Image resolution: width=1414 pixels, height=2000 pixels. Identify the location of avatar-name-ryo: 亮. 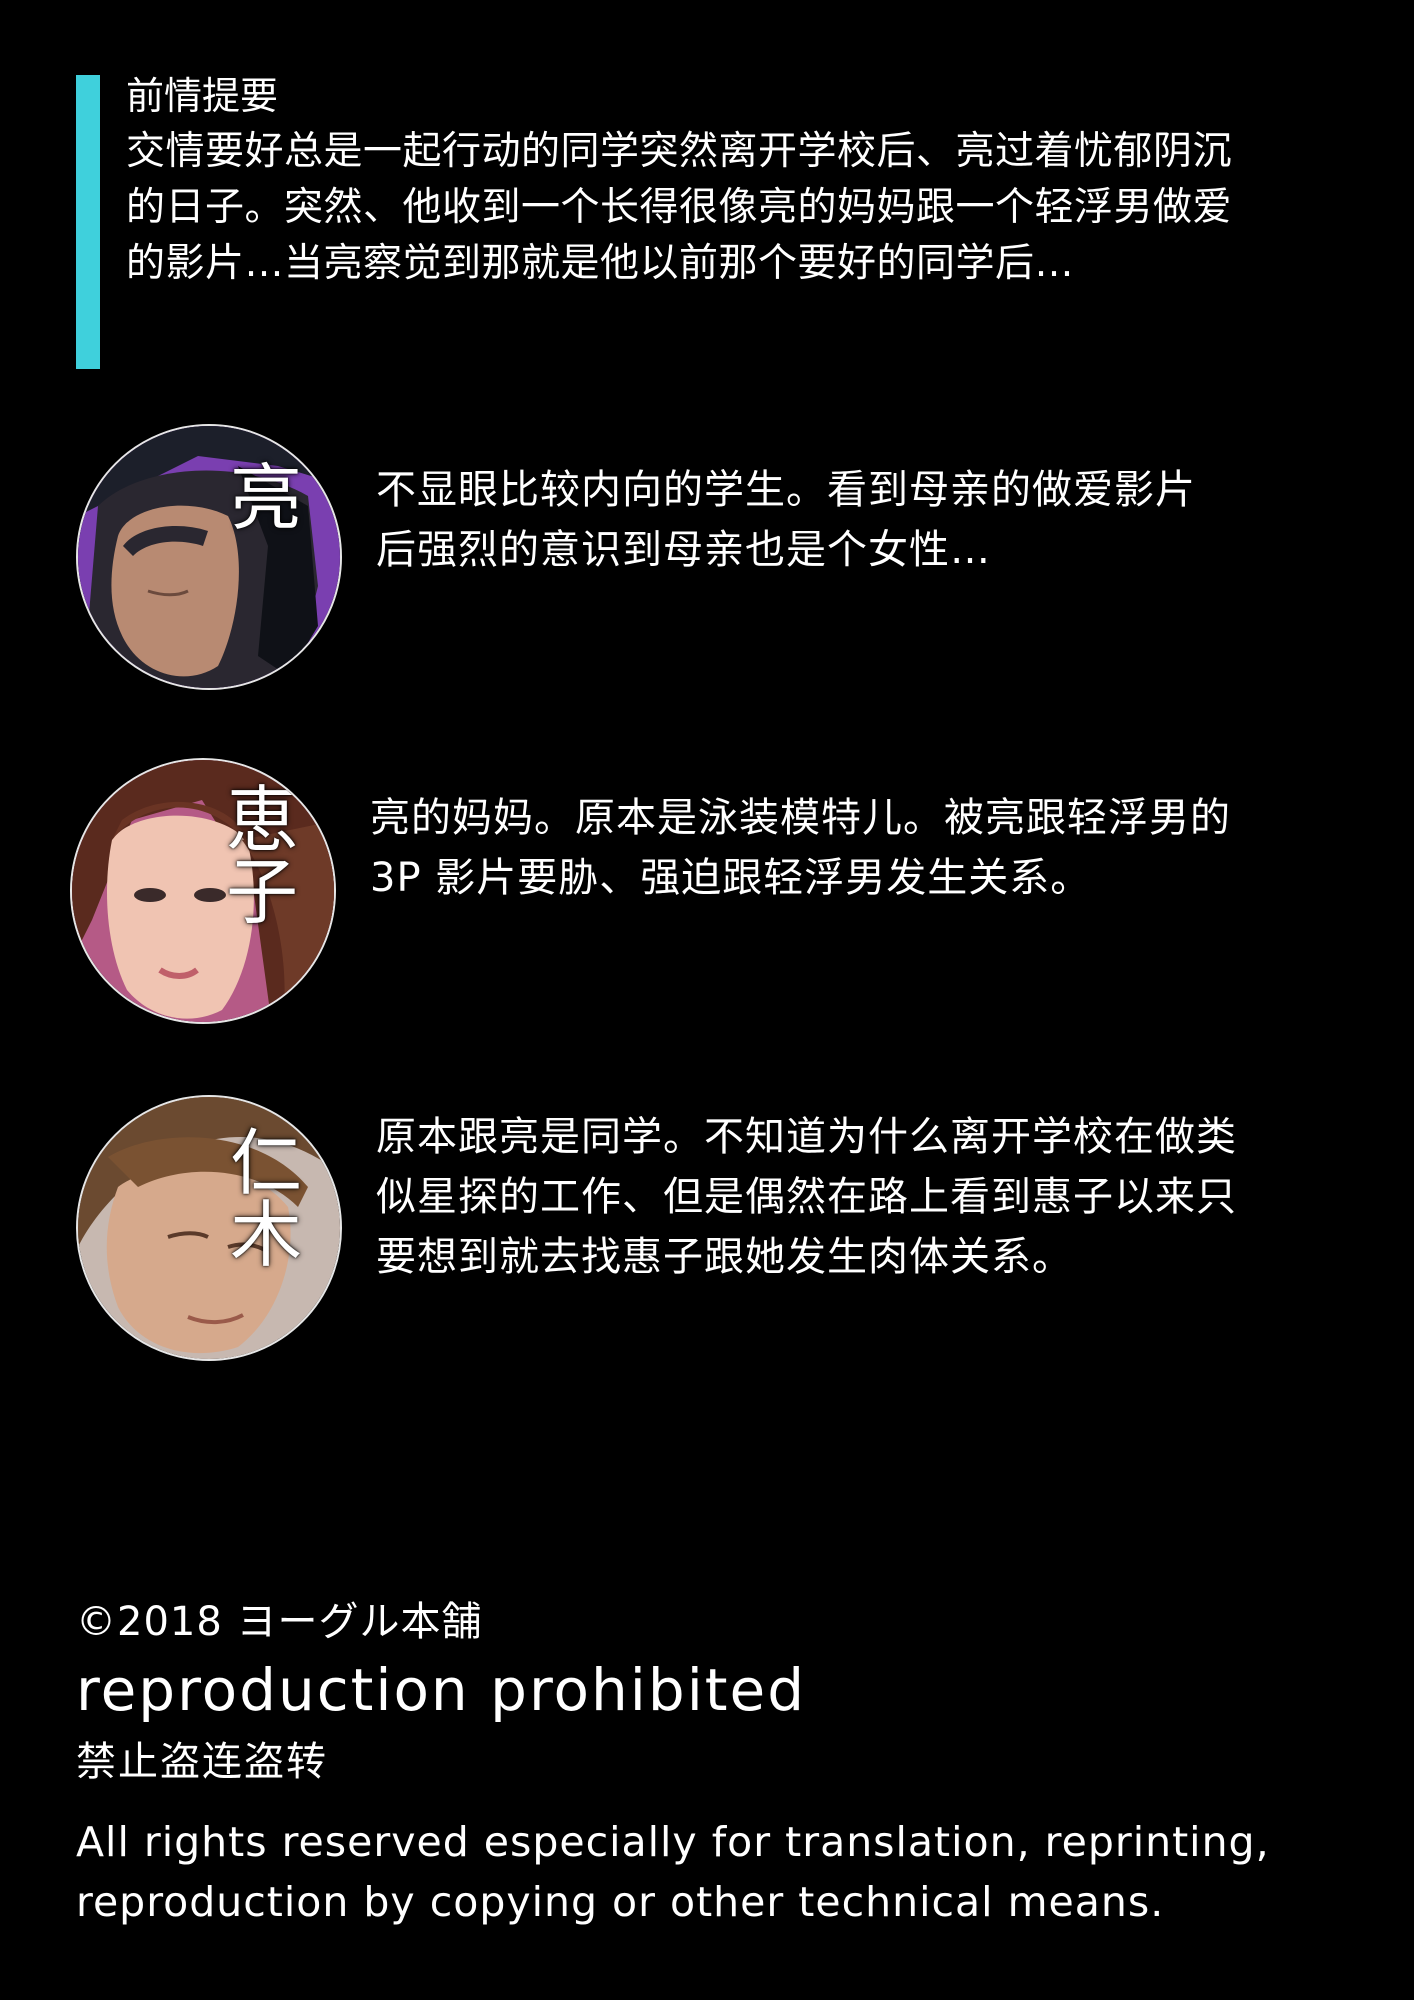
(265, 498).